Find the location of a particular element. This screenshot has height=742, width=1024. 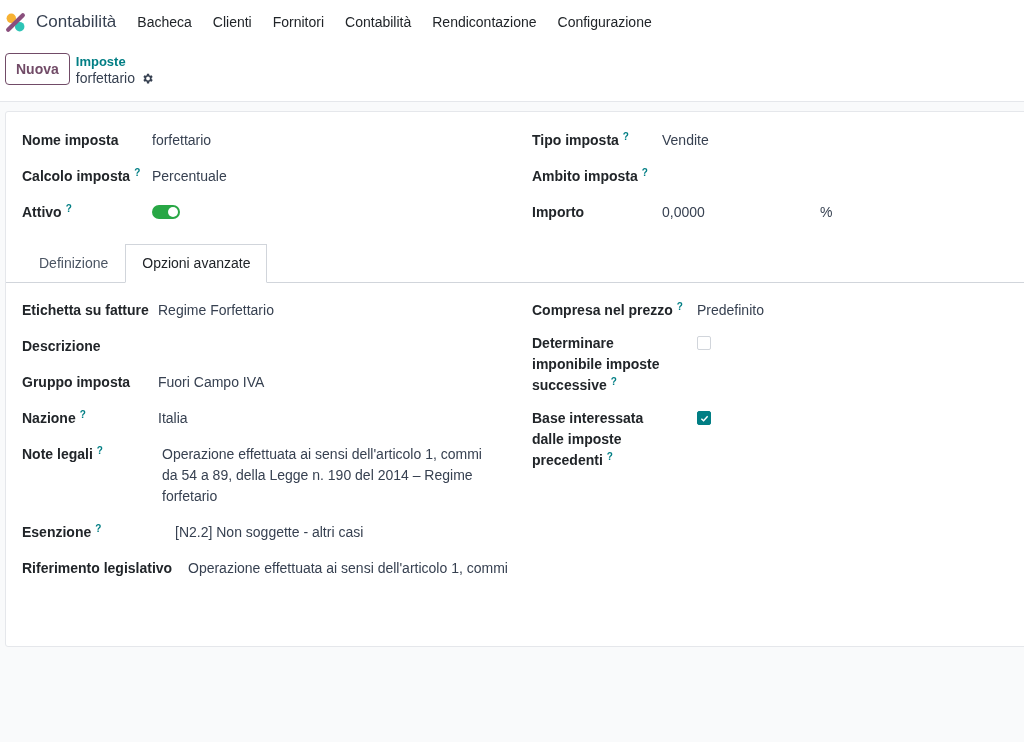

field-value: 0,0000 is located at coordinates (741, 212).